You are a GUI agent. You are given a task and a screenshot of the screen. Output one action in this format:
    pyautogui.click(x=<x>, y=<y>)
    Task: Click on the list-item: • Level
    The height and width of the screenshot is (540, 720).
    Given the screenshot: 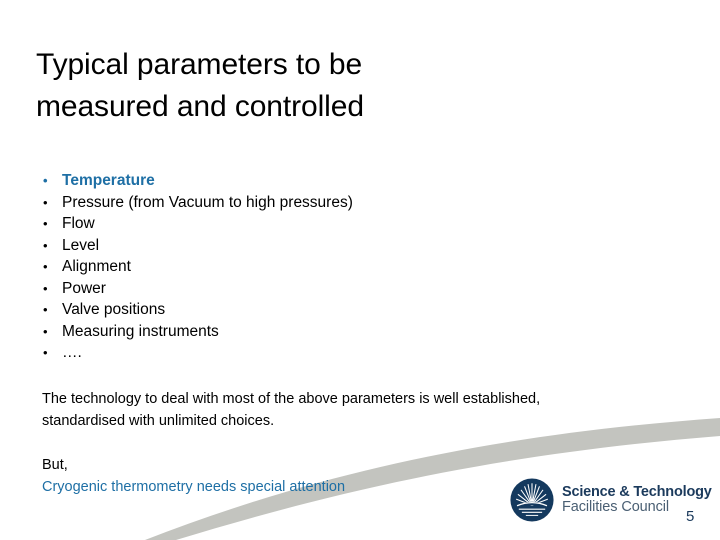 What is the action you would take?
    pyautogui.click(x=346, y=246)
    